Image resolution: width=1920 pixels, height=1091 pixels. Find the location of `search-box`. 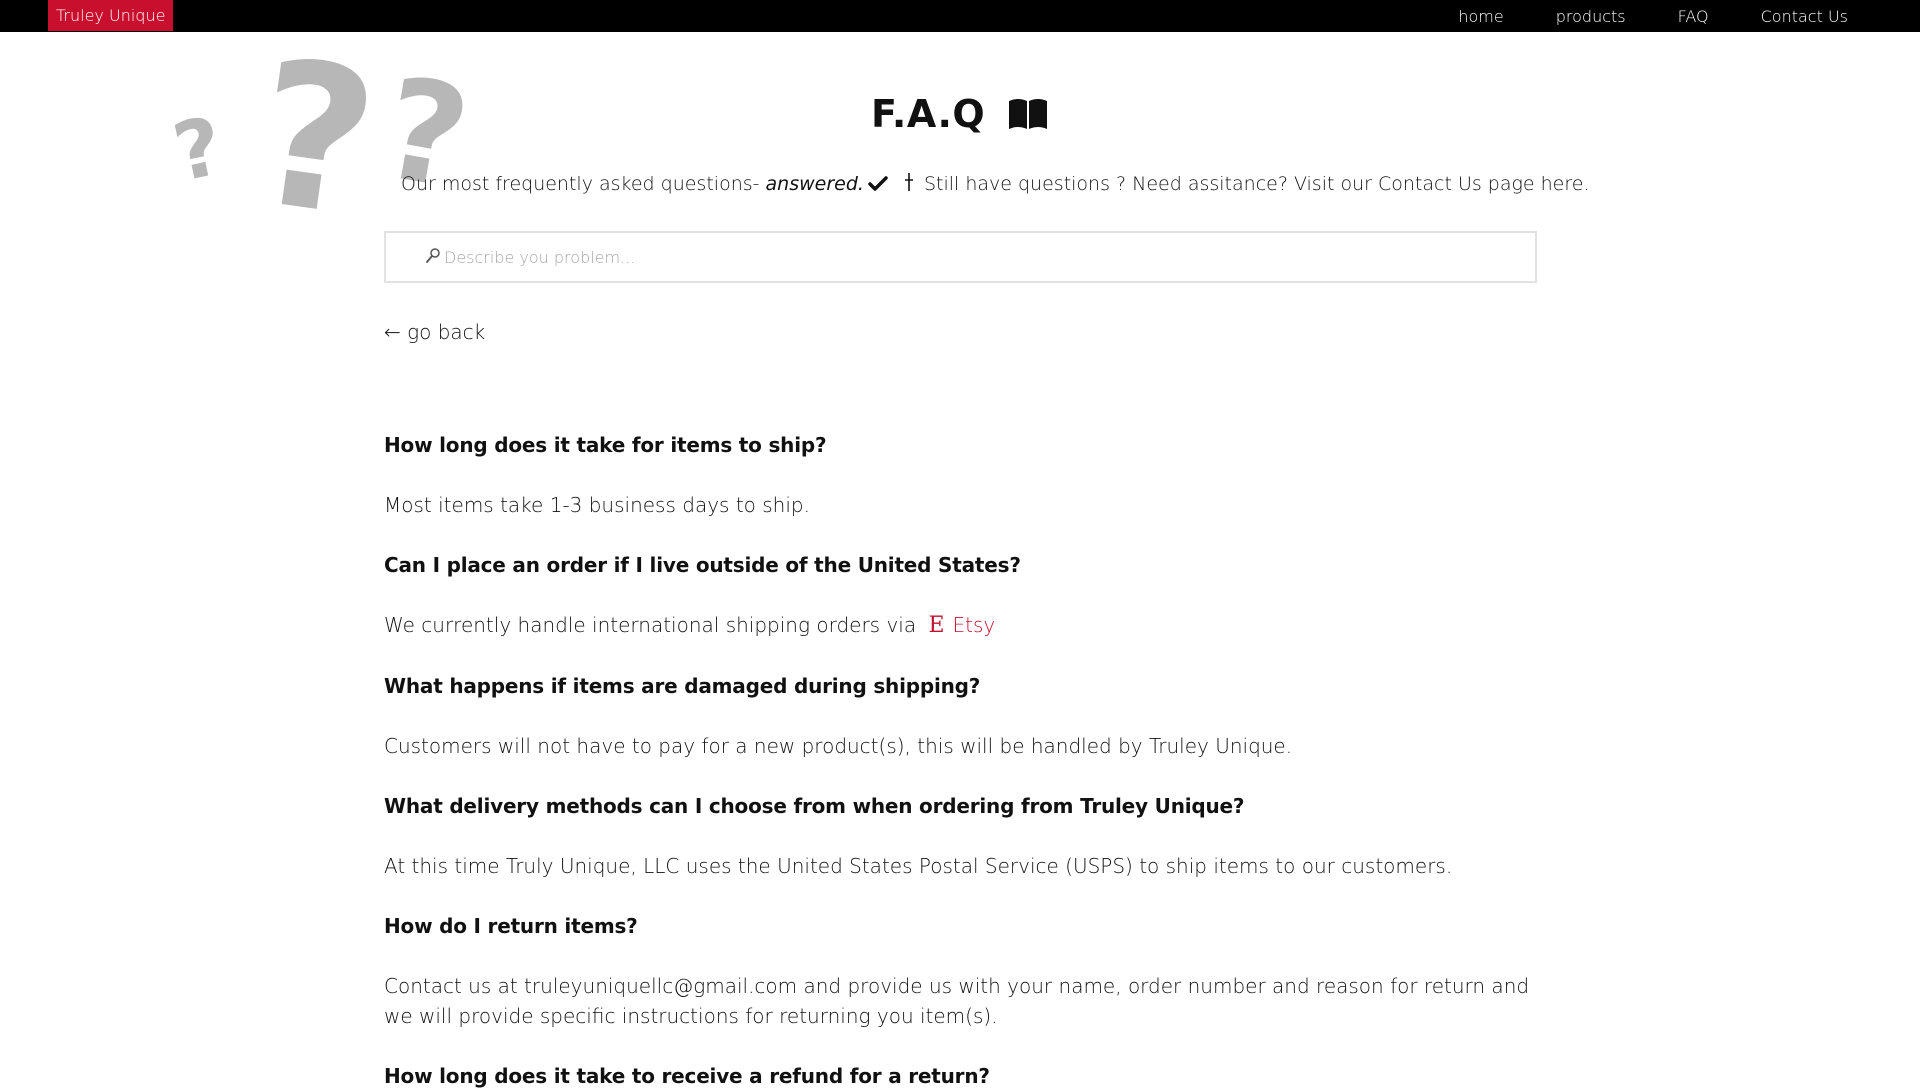

search-box is located at coordinates (960, 257).